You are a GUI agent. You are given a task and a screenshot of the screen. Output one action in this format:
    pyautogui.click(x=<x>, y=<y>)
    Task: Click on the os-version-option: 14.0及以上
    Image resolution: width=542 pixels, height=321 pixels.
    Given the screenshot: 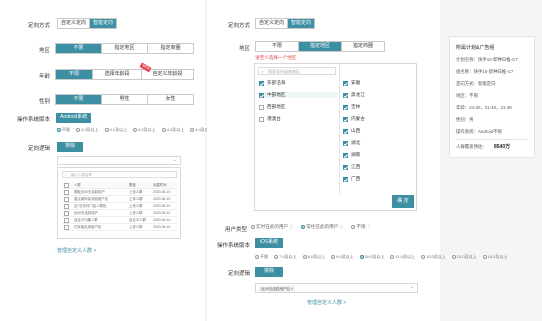 What is the action you would take?
    pyautogui.click(x=494, y=257)
    